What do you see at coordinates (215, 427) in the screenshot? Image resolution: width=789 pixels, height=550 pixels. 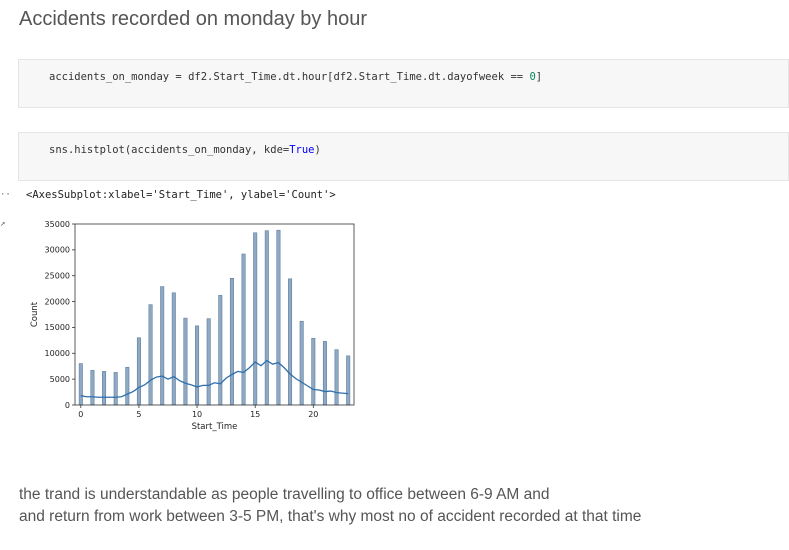 I see `x-axis-label: Start_Time` at bounding box center [215, 427].